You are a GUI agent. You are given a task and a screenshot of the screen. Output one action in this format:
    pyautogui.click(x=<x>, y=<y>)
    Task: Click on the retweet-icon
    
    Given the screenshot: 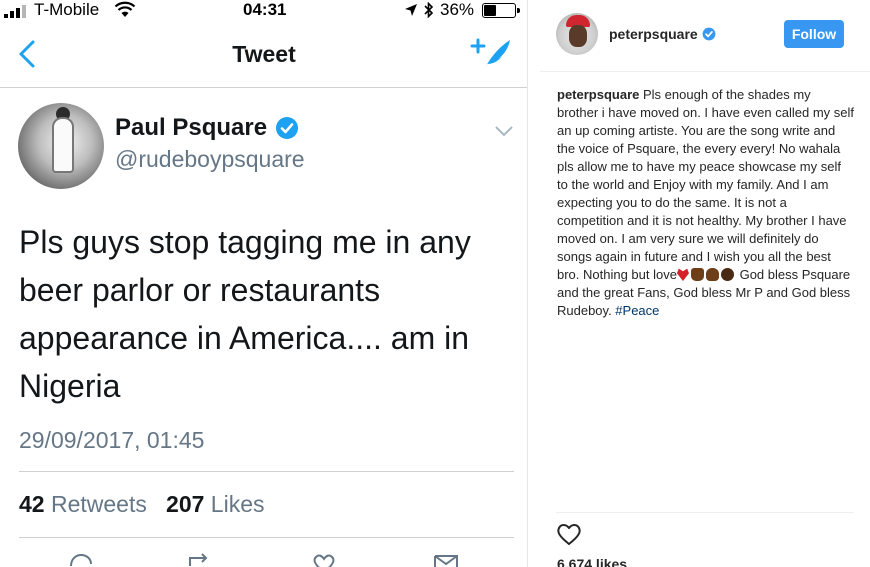 What is the action you would take?
    pyautogui.click(x=200, y=559)
    